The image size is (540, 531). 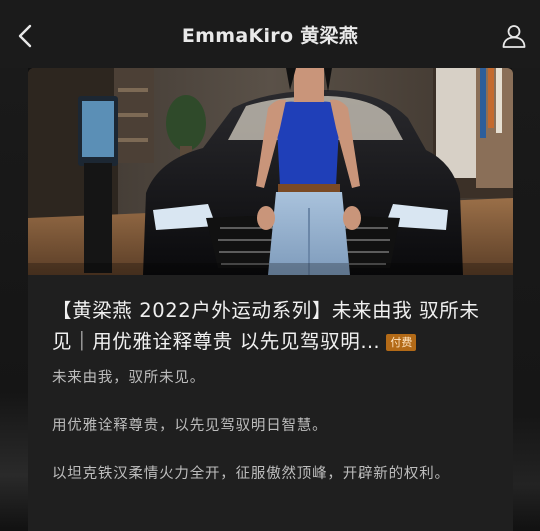 I want to click on back-button, so click(x=26, y=36).